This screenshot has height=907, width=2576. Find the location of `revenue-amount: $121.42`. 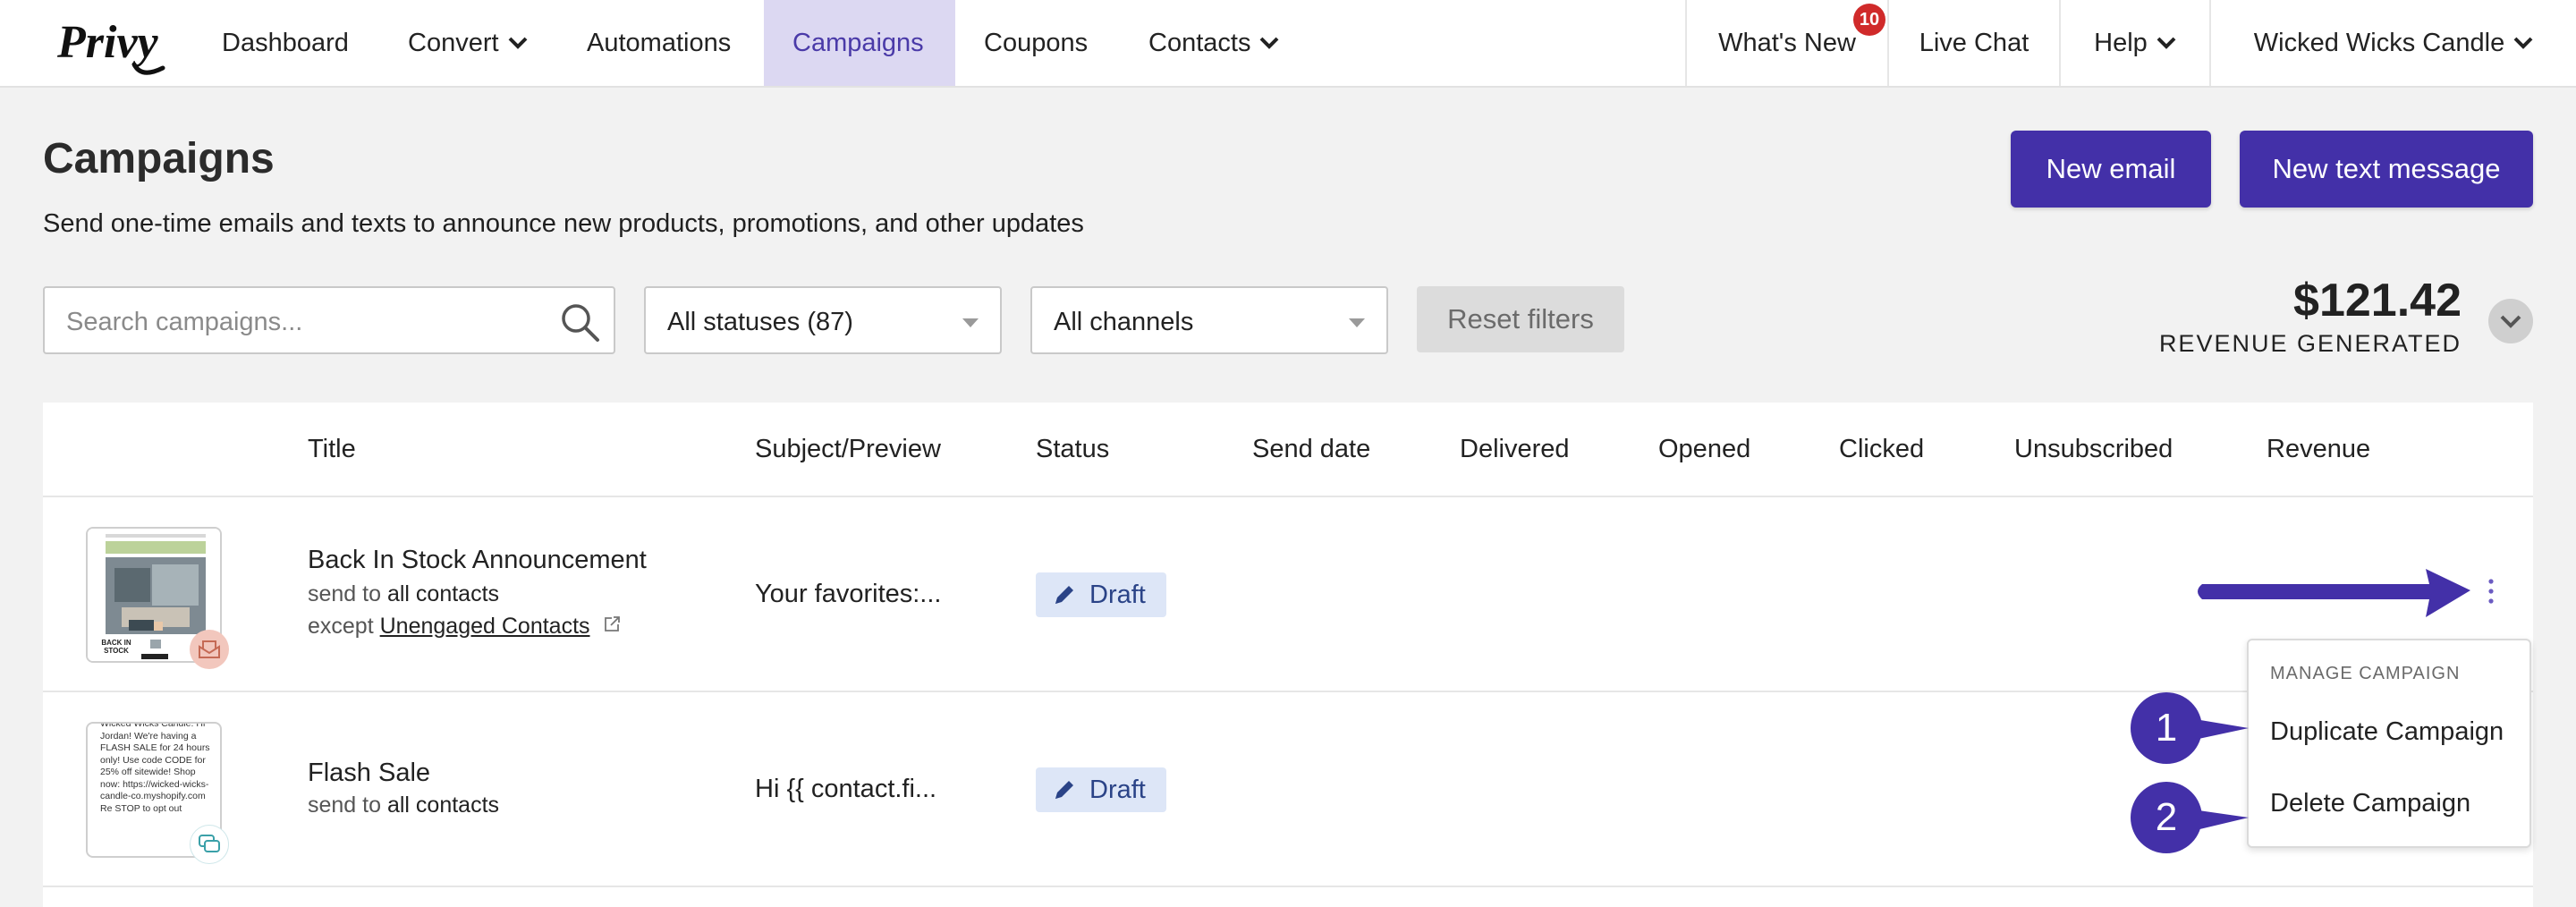

revenue-amount: $121.42 is located at coordinates (2377, 300).